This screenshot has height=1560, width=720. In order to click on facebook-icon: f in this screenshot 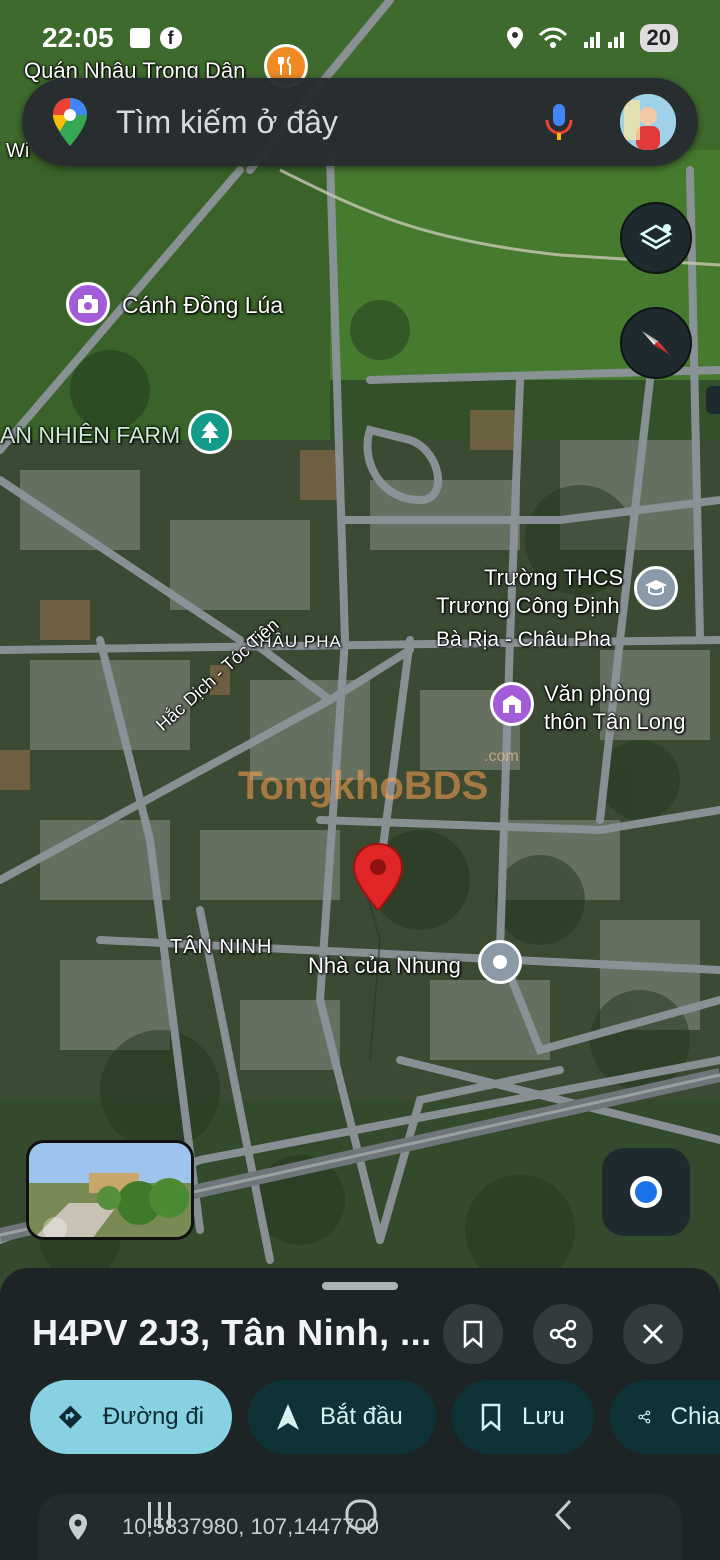, I will do `click(170, 38)`.